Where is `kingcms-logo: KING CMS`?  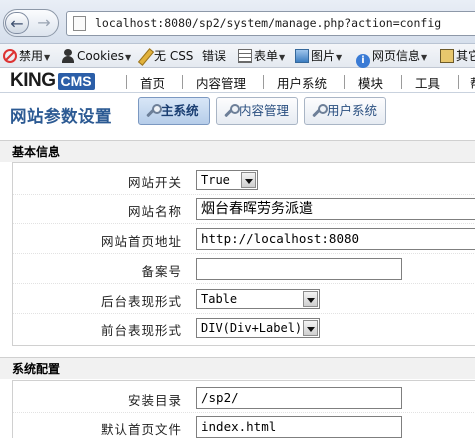 kingcms-logo: KING CMS is located at coordinates (52, 80).